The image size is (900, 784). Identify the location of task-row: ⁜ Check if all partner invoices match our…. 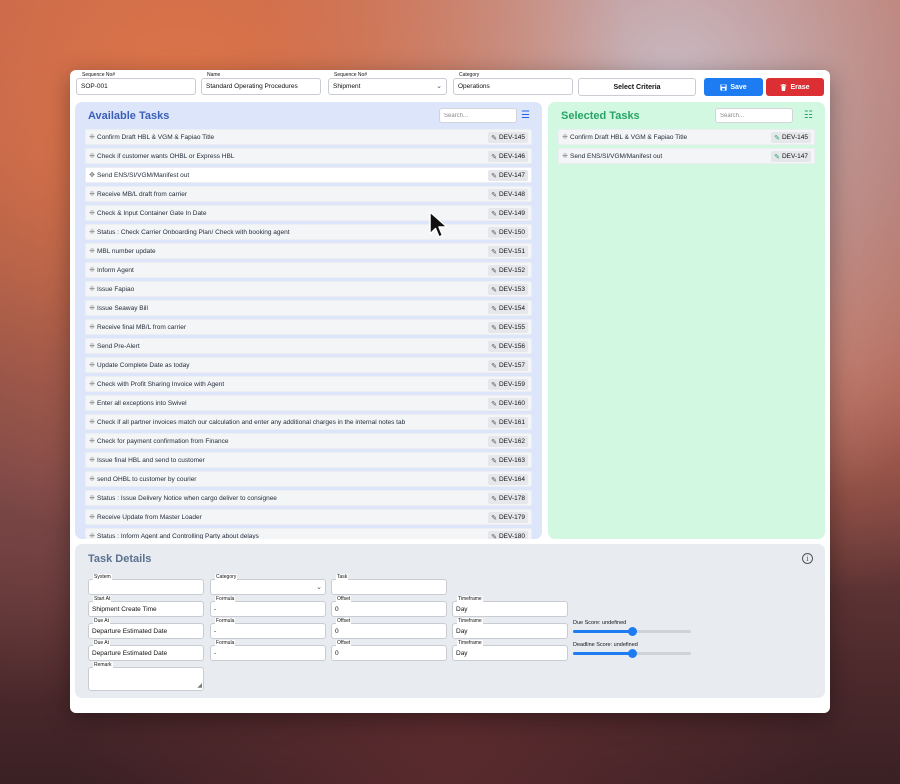
(308, 422).